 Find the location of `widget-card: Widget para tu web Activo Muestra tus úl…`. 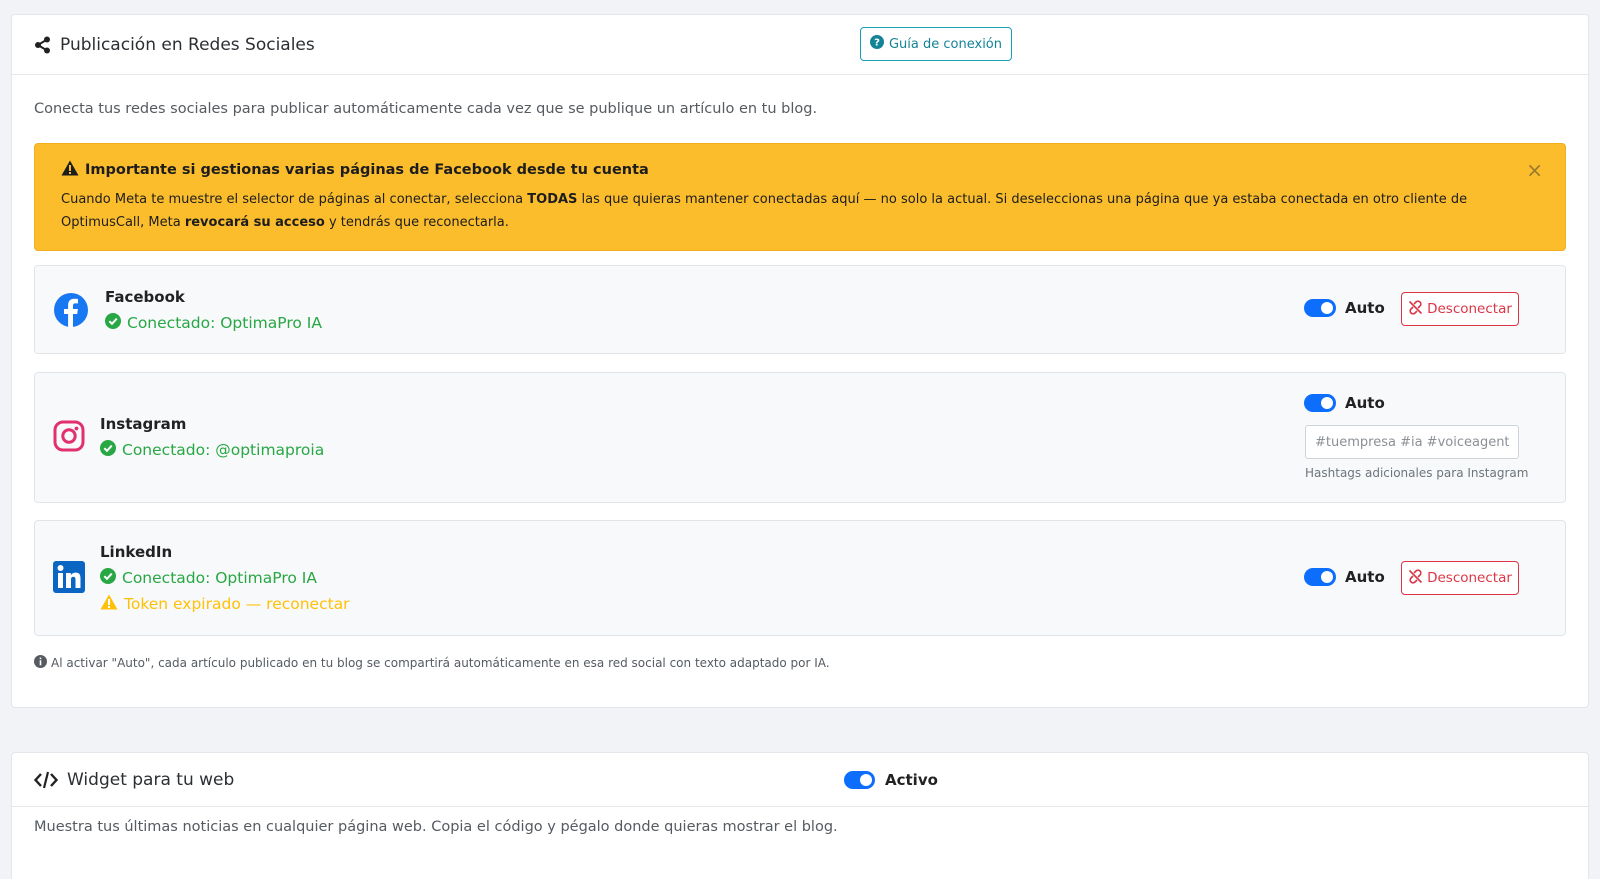

widget-card: Widget para tu web Activo Muestra tus úl… is located at coordinates (800, 815).